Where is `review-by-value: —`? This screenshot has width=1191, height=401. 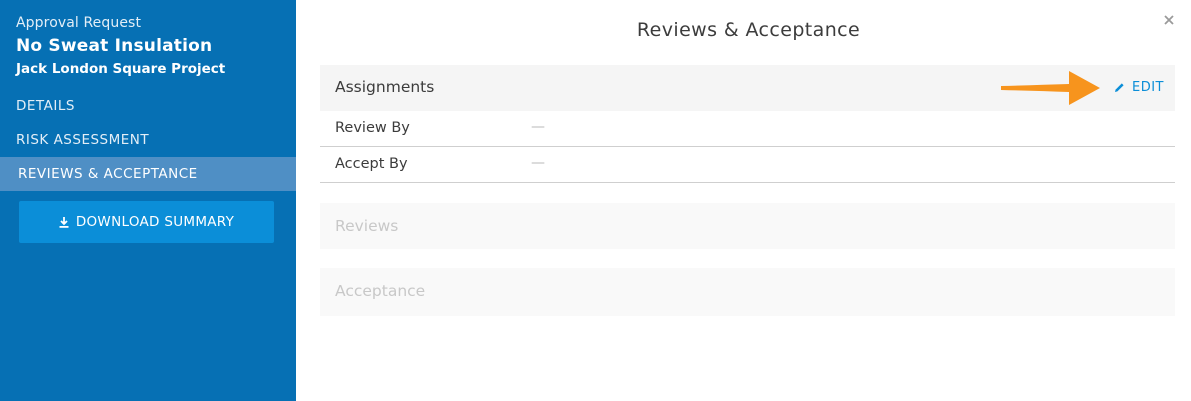 review-by-value: — is located at coordinates (538, 127).